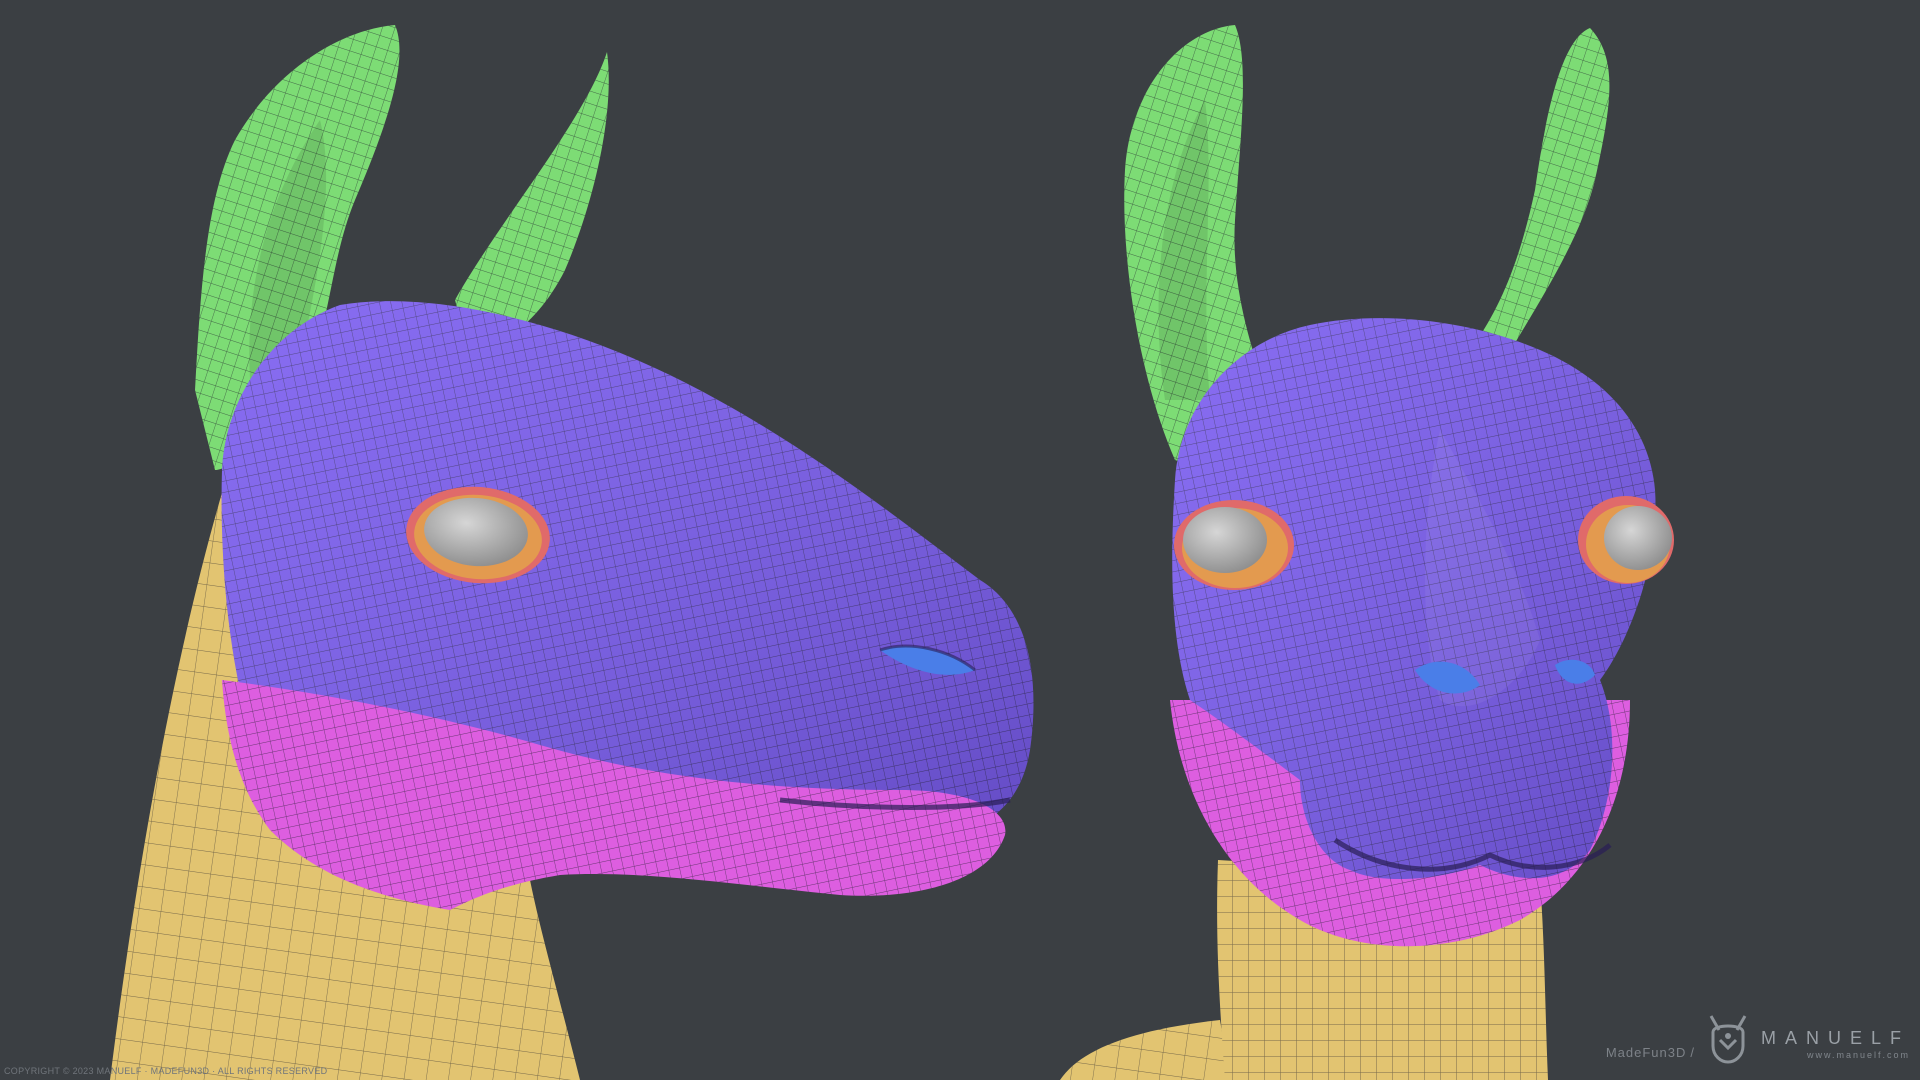 This screenshot has width=1920, height=1080. What do you see at coordinates (1145, 1050) in the screenshot?
I see `body-polygroup` at bounding box center [1145, 1050].